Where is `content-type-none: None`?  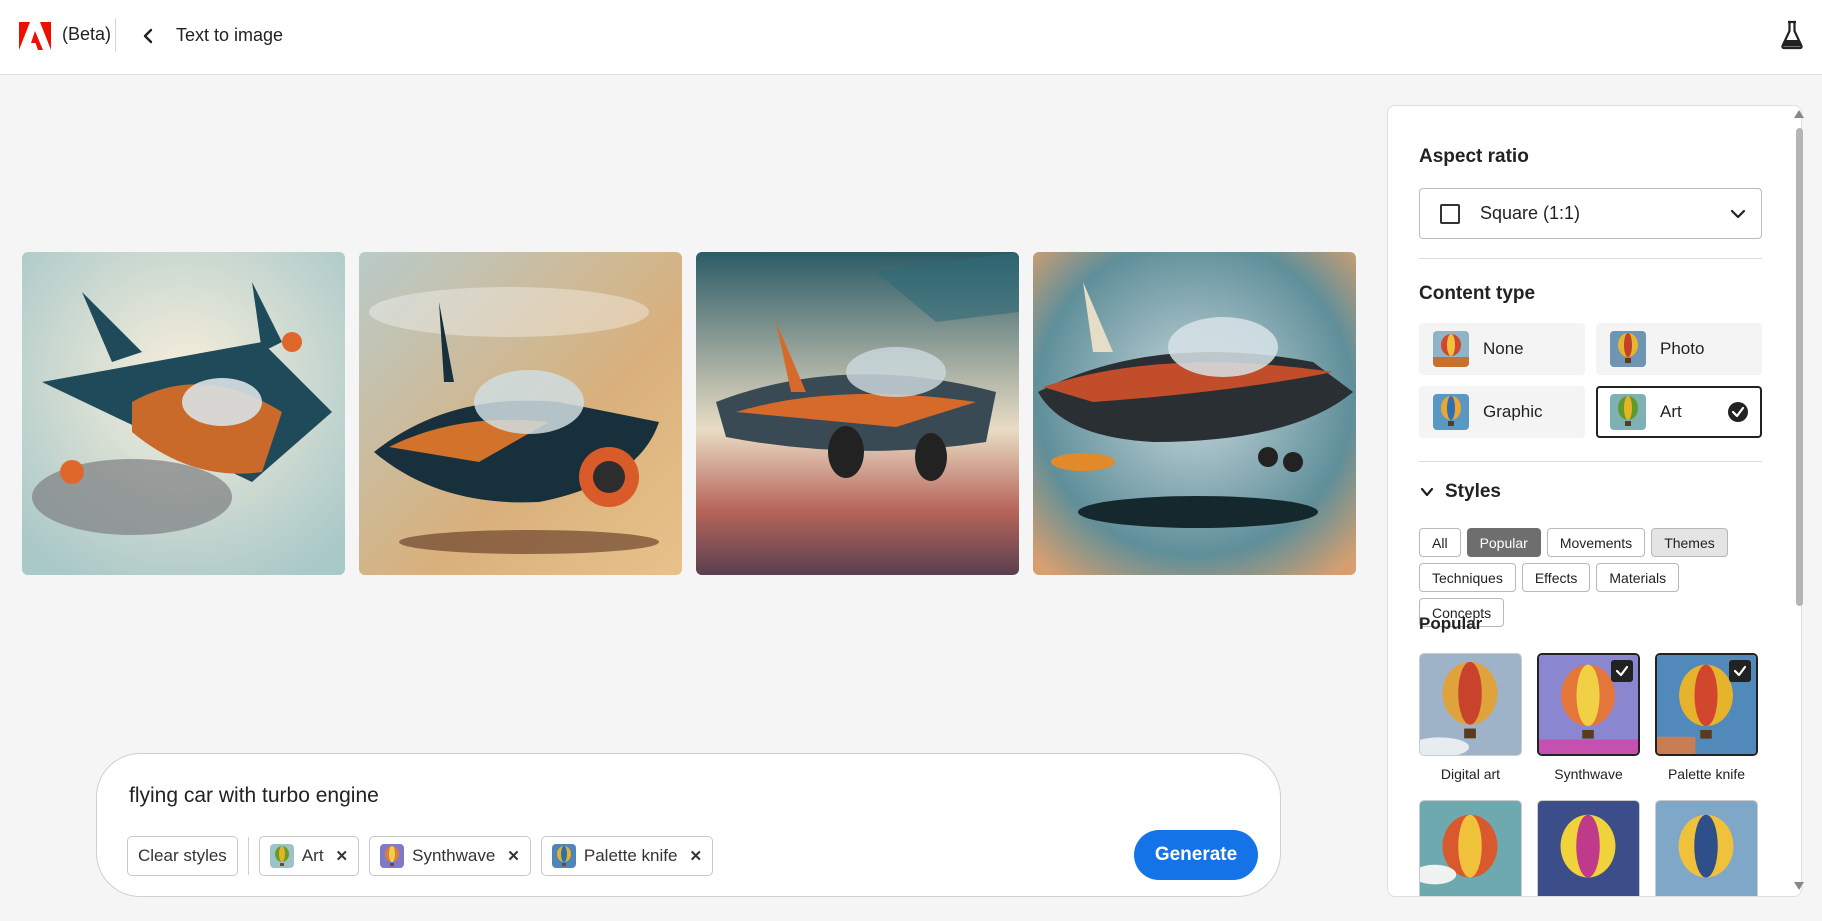 content-type-none: None is located at coordinates (1502, 349).